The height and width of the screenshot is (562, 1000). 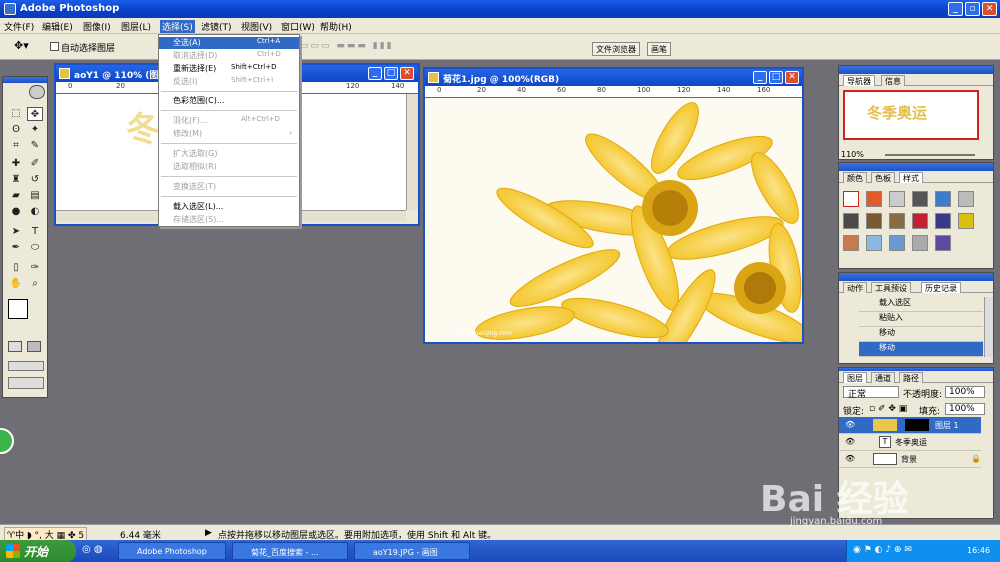 What do you see at coordinates (882, 550) in the screenshot?
I see `tray-icons: ◉ ⚑ ◐ ♪ ⊕ ✉` at bounding box center [882, 550].